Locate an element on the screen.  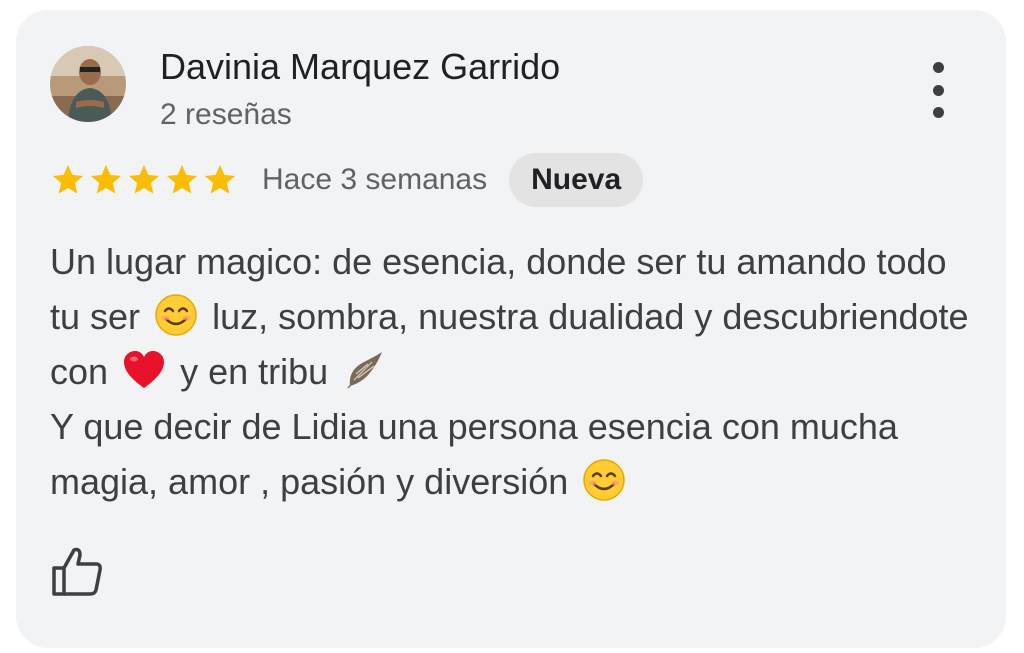
thumb-up-icon is located at coordinates (77, 571).